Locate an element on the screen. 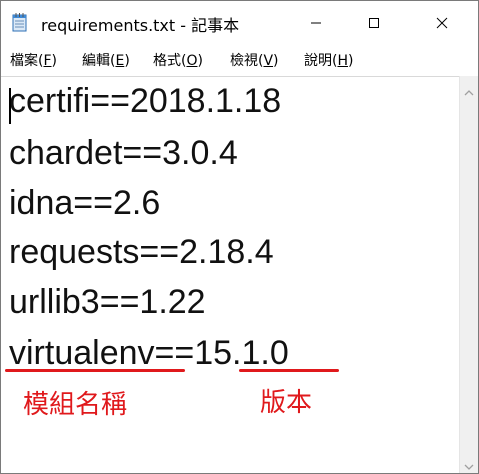 The height and width of the screenshot is (474, 479). close-icon is located at coordinates (442, 23).